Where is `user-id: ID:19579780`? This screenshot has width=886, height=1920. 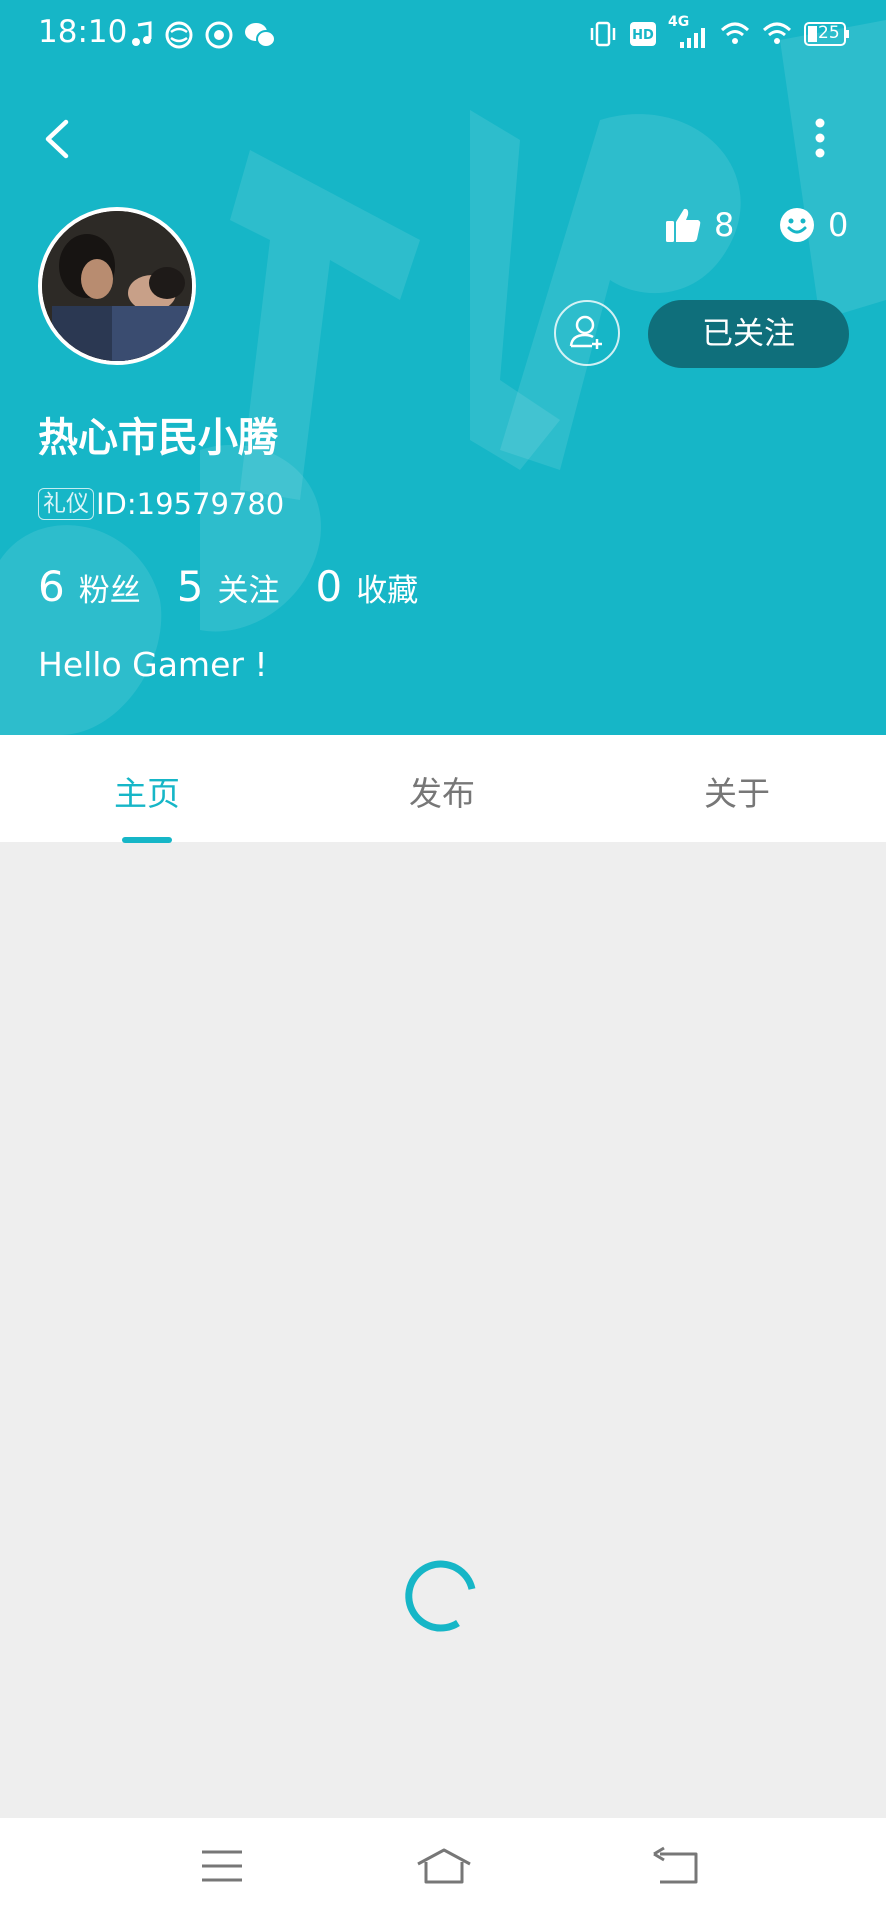 user-id: ID:19579780 is located at coordinates (190, 504).